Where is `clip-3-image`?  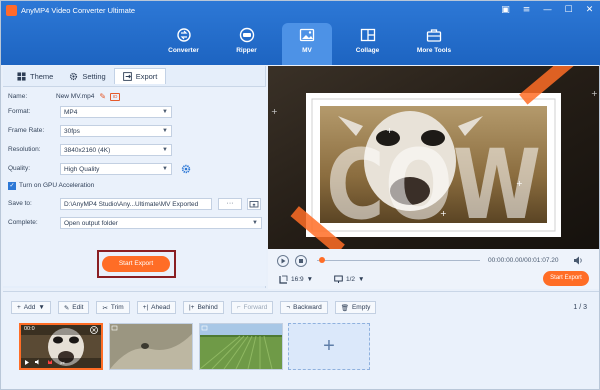
clip-3-image is located at coordinates (241, 346).